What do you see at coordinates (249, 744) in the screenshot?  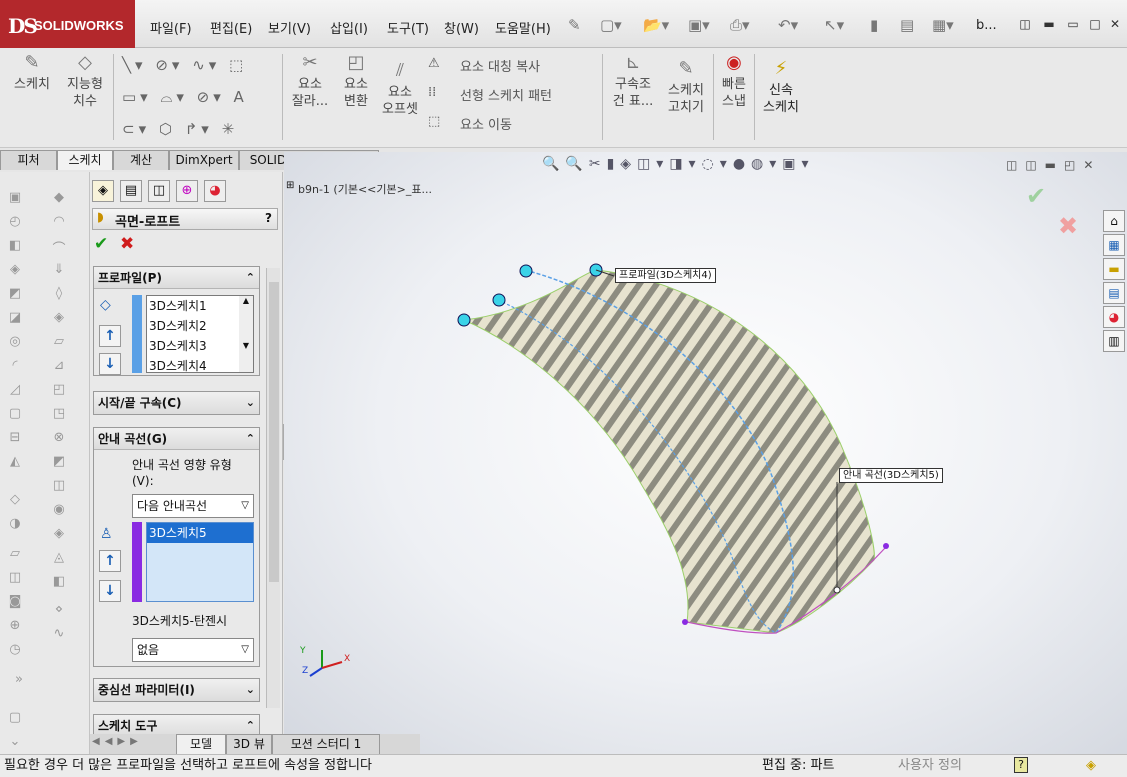 I see `tab-3d-view: 3D 뷰` at bounding box center [249, 744].